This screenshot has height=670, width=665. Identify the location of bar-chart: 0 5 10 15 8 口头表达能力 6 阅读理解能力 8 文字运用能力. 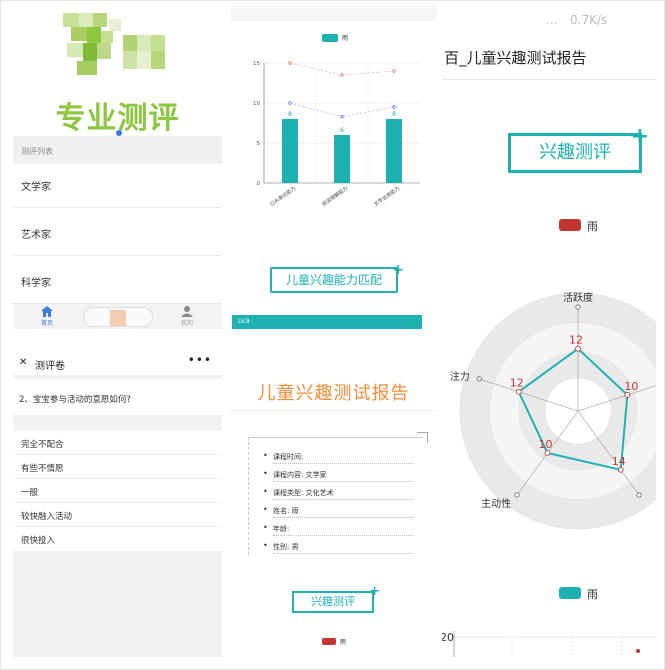
(336, 134).